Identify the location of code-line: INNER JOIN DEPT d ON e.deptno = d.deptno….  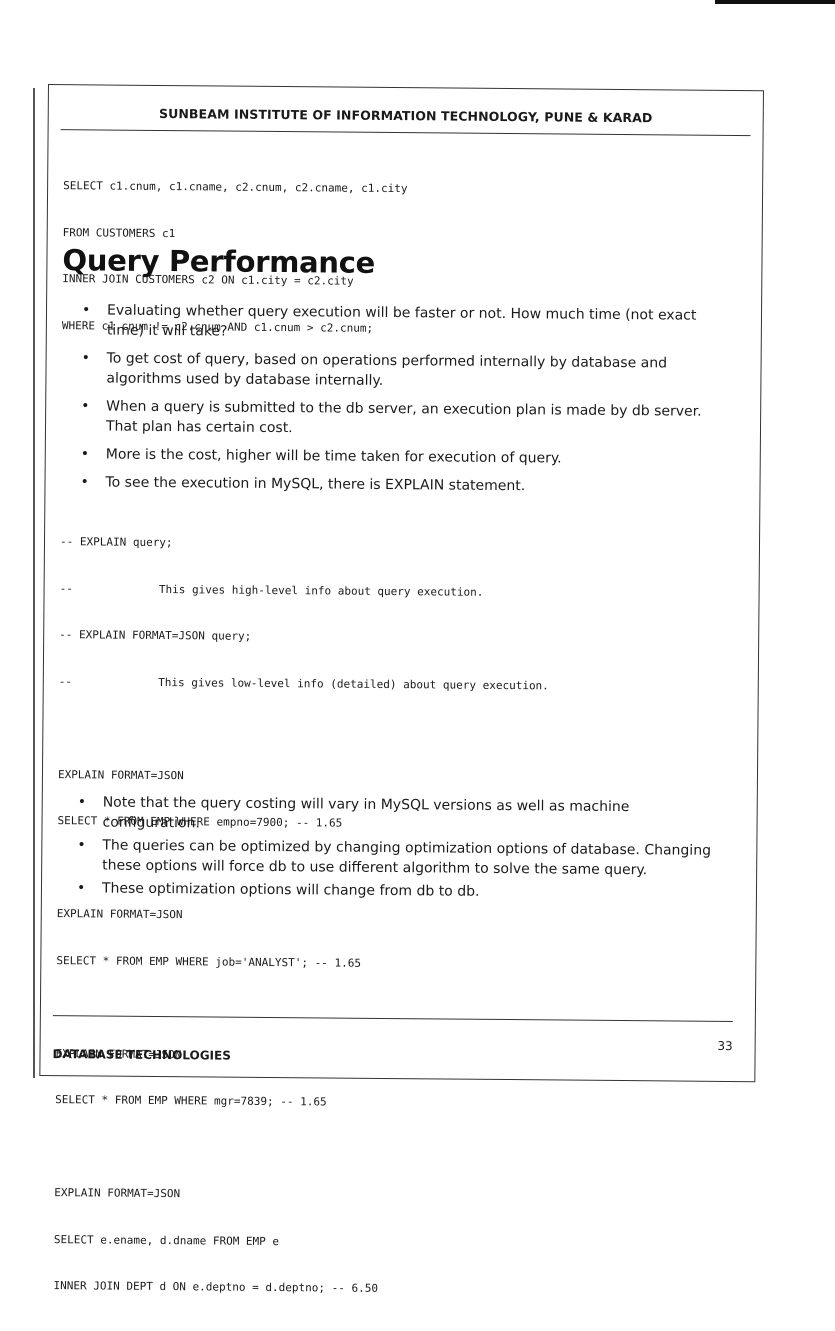
(216, 1287).